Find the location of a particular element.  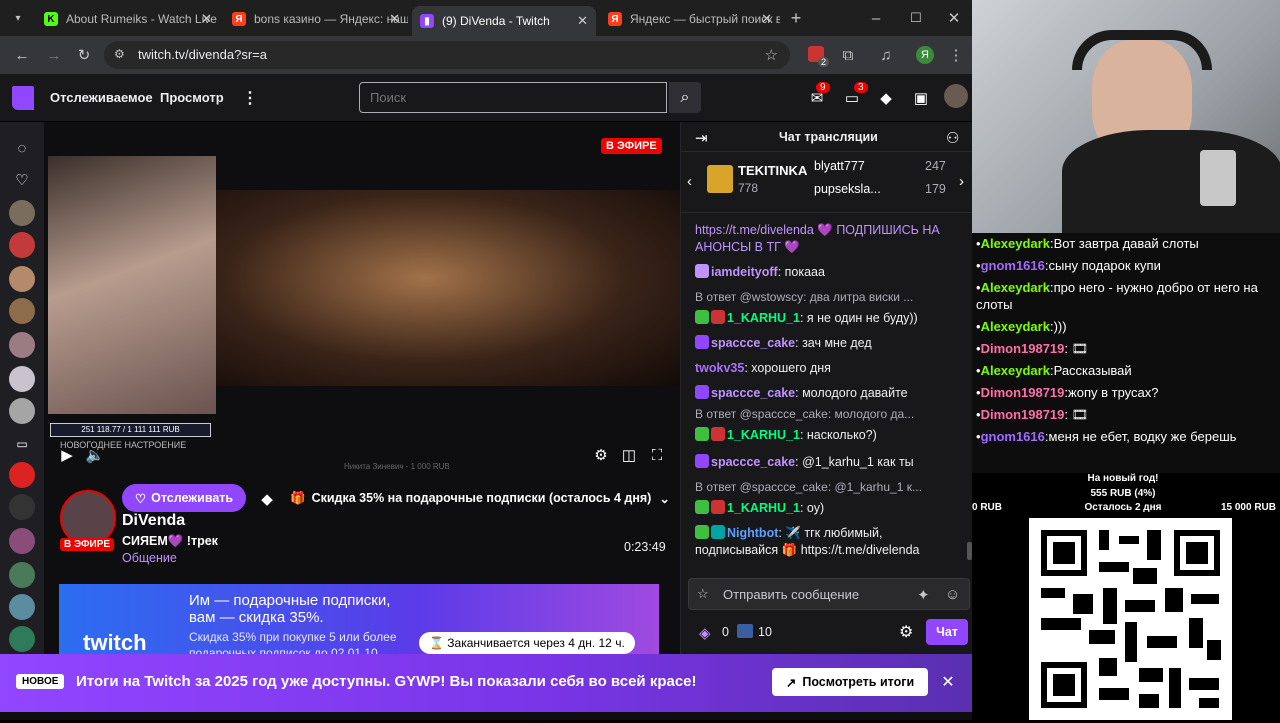

play-icon: ▶ is located at coordinates (67, 455).